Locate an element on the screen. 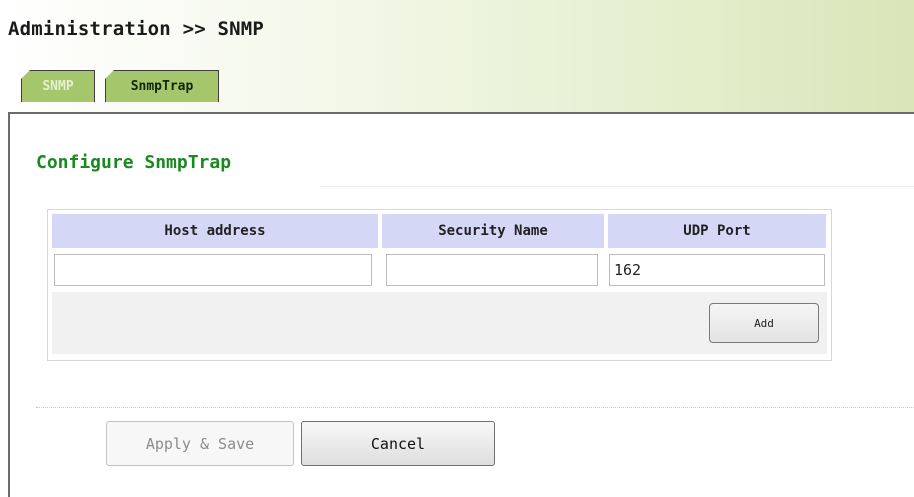 The image size is (914, 497). column-header-host-address: Host address is located at coordinates (215, 231).